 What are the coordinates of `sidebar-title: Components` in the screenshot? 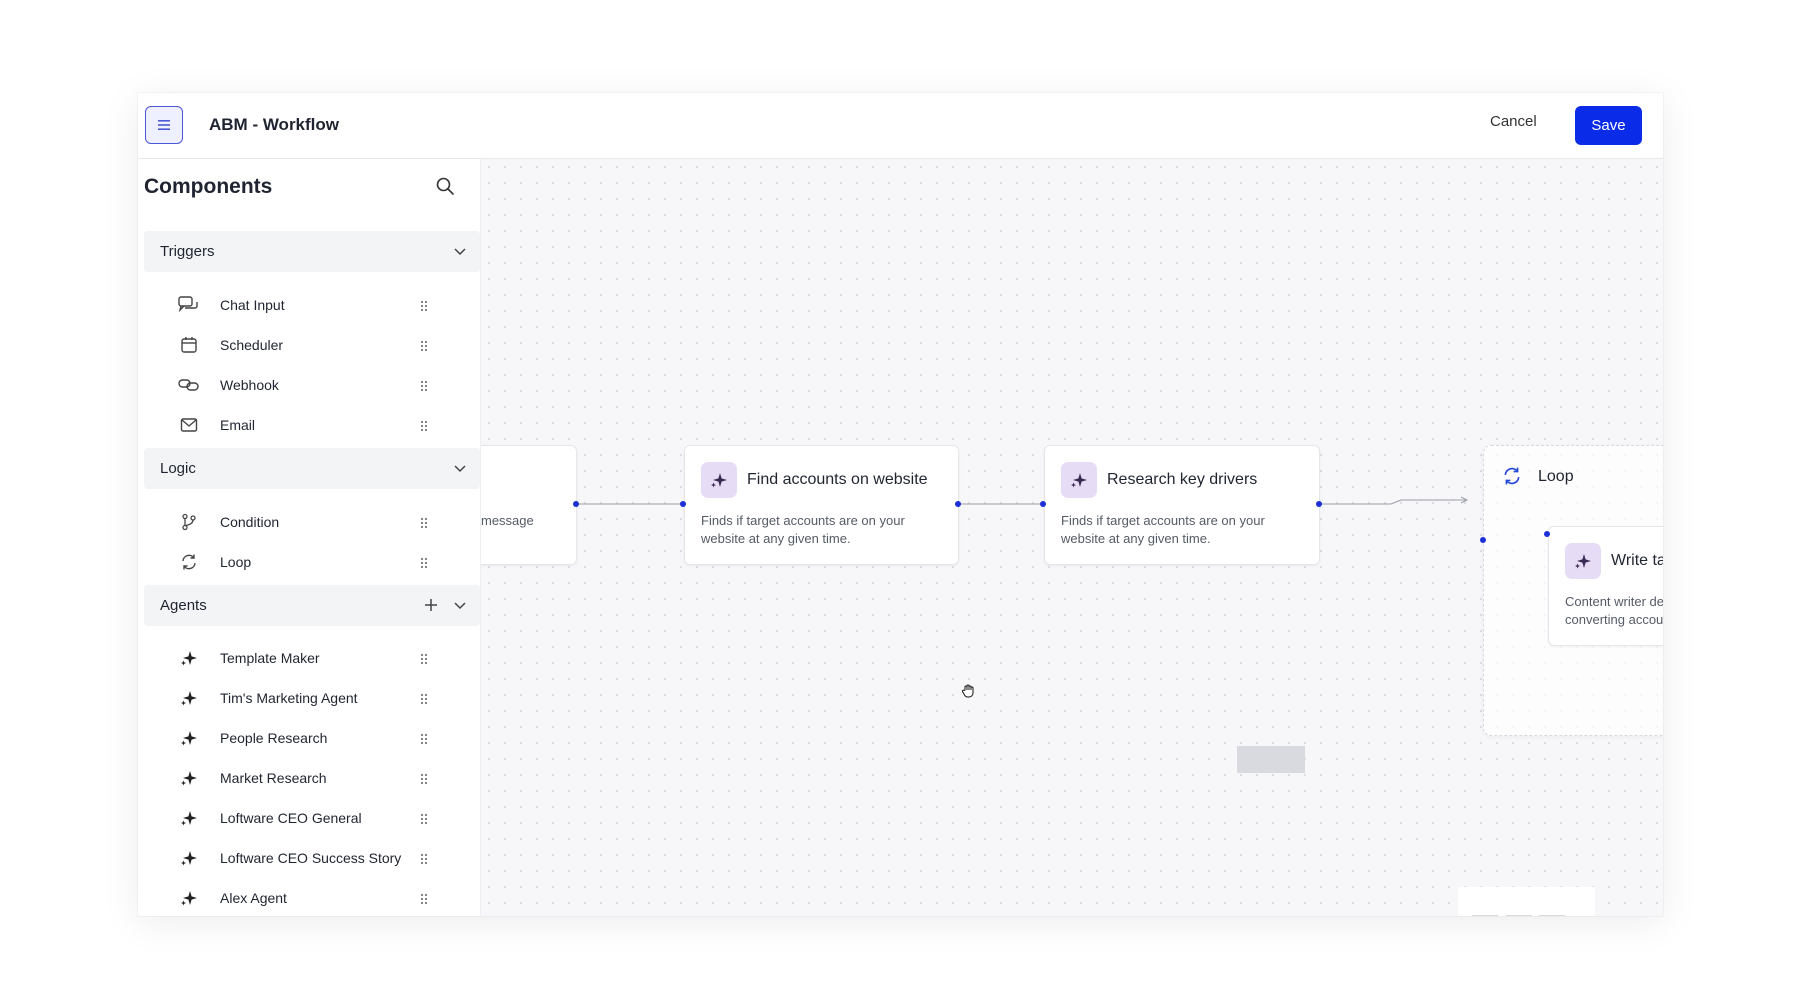 It's located at (208, 186).